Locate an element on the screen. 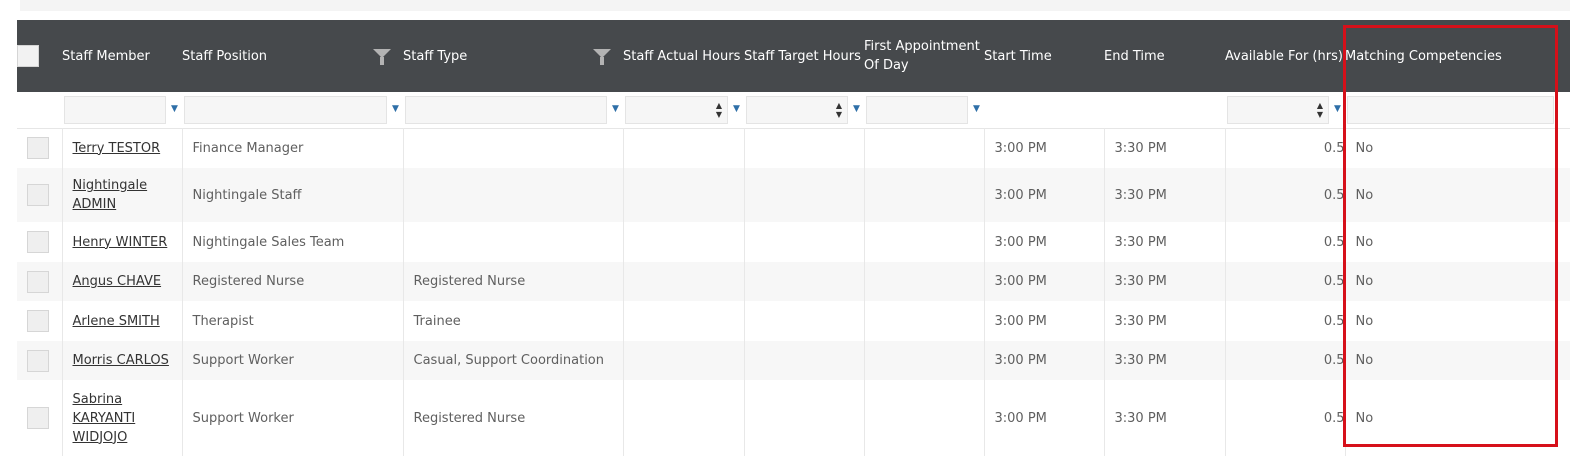 This screenshot has height=458, width=1570. actual-hours-filter-input is located at coordinates (676, 110).